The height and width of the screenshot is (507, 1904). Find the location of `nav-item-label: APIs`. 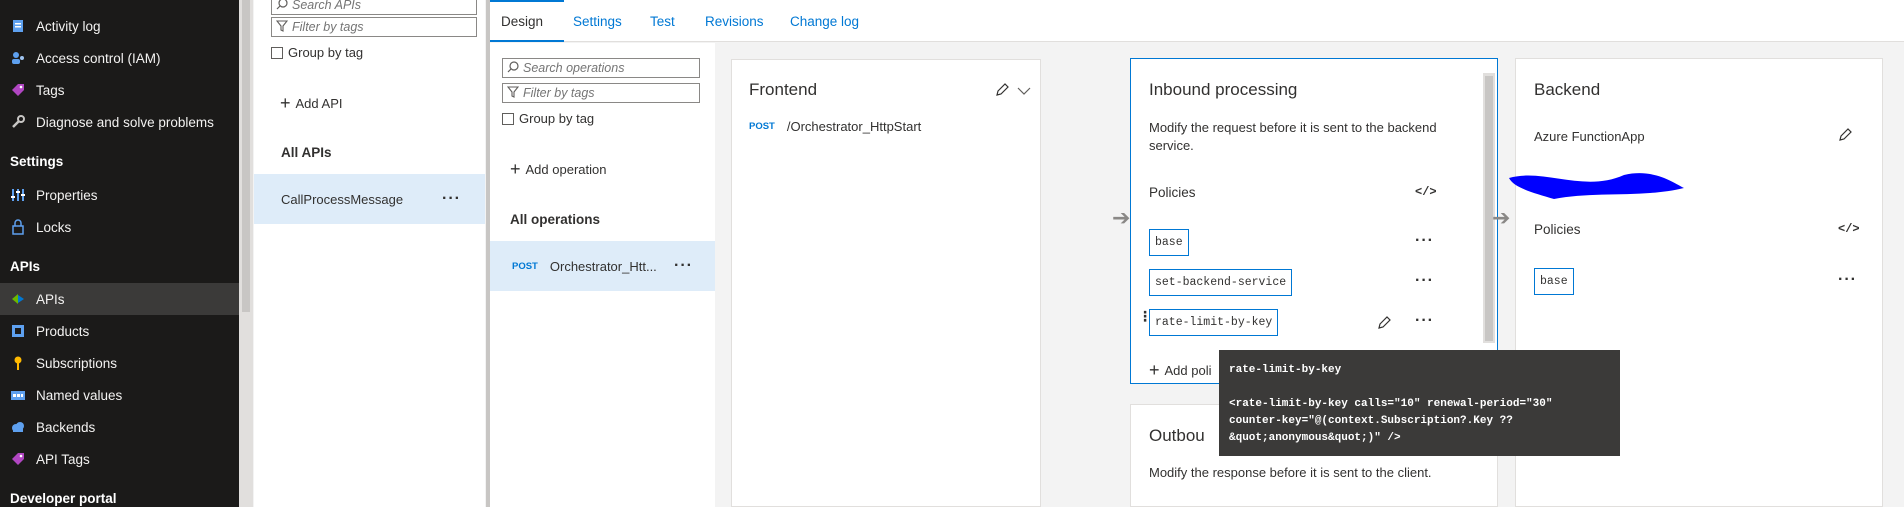

nav-item-label: APIs is located at coordinates (50, 299).